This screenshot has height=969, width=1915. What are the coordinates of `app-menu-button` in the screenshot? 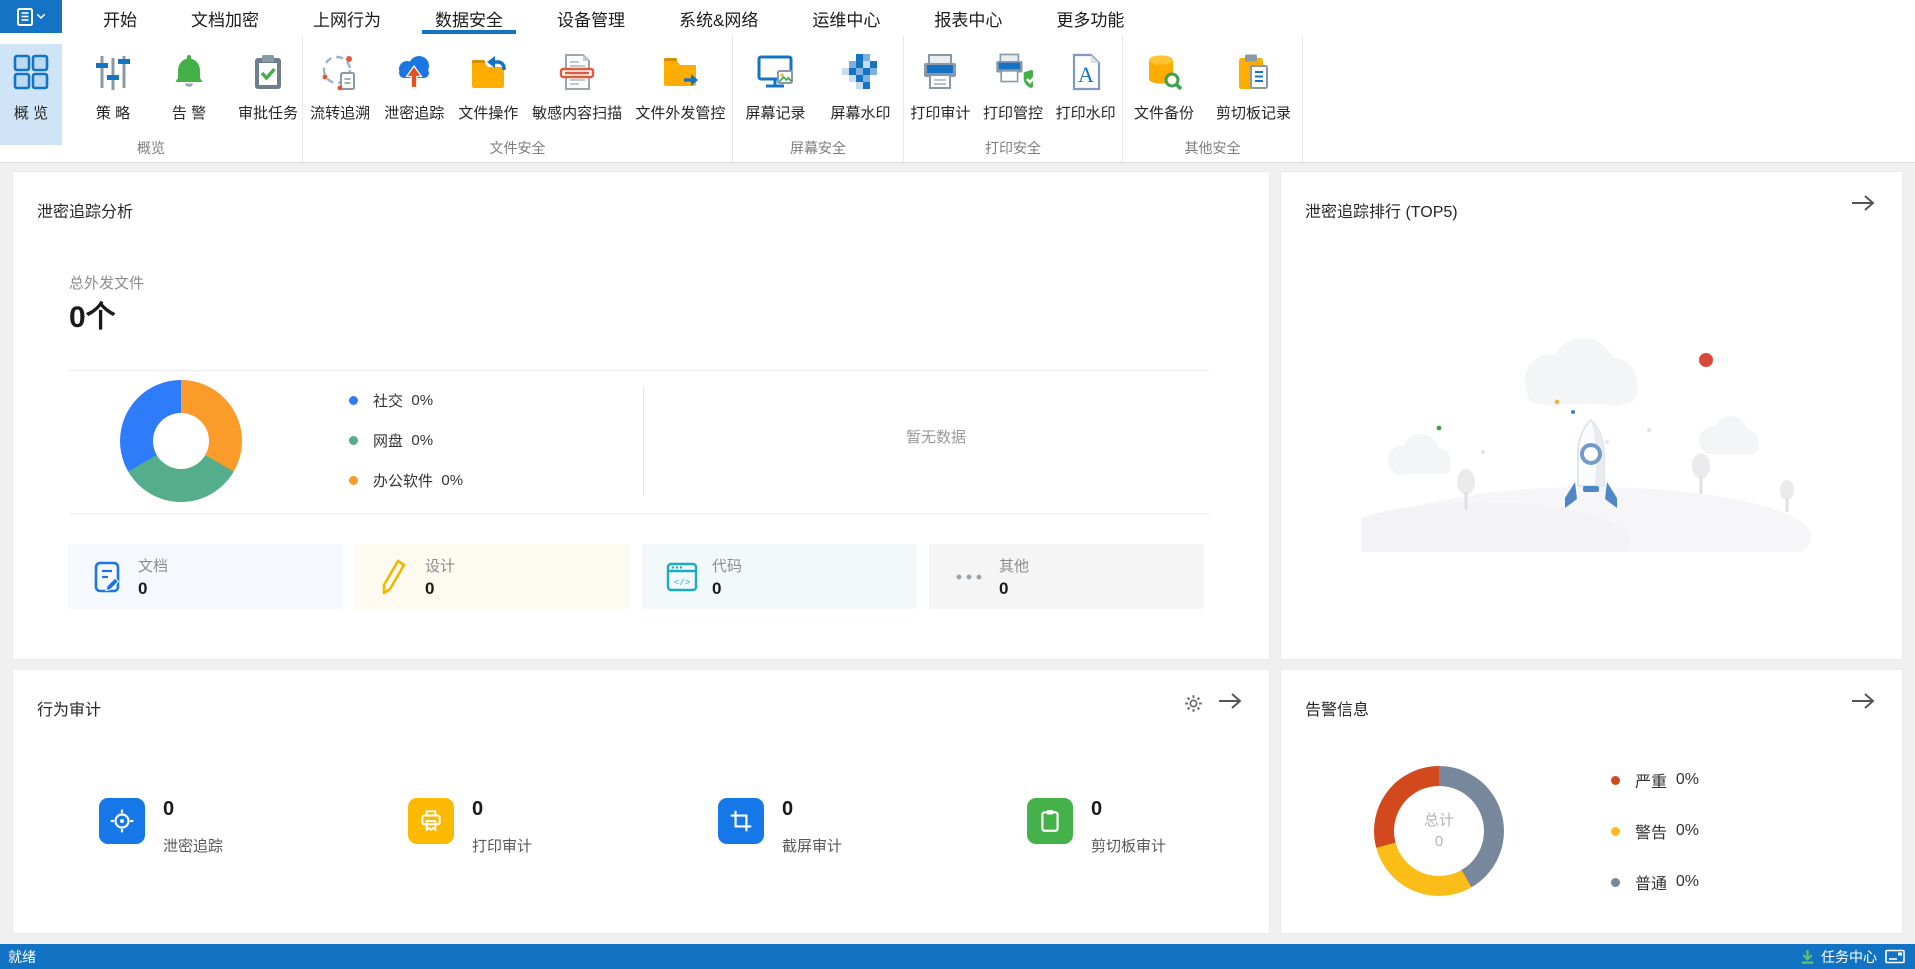 It's located at (31, 16).